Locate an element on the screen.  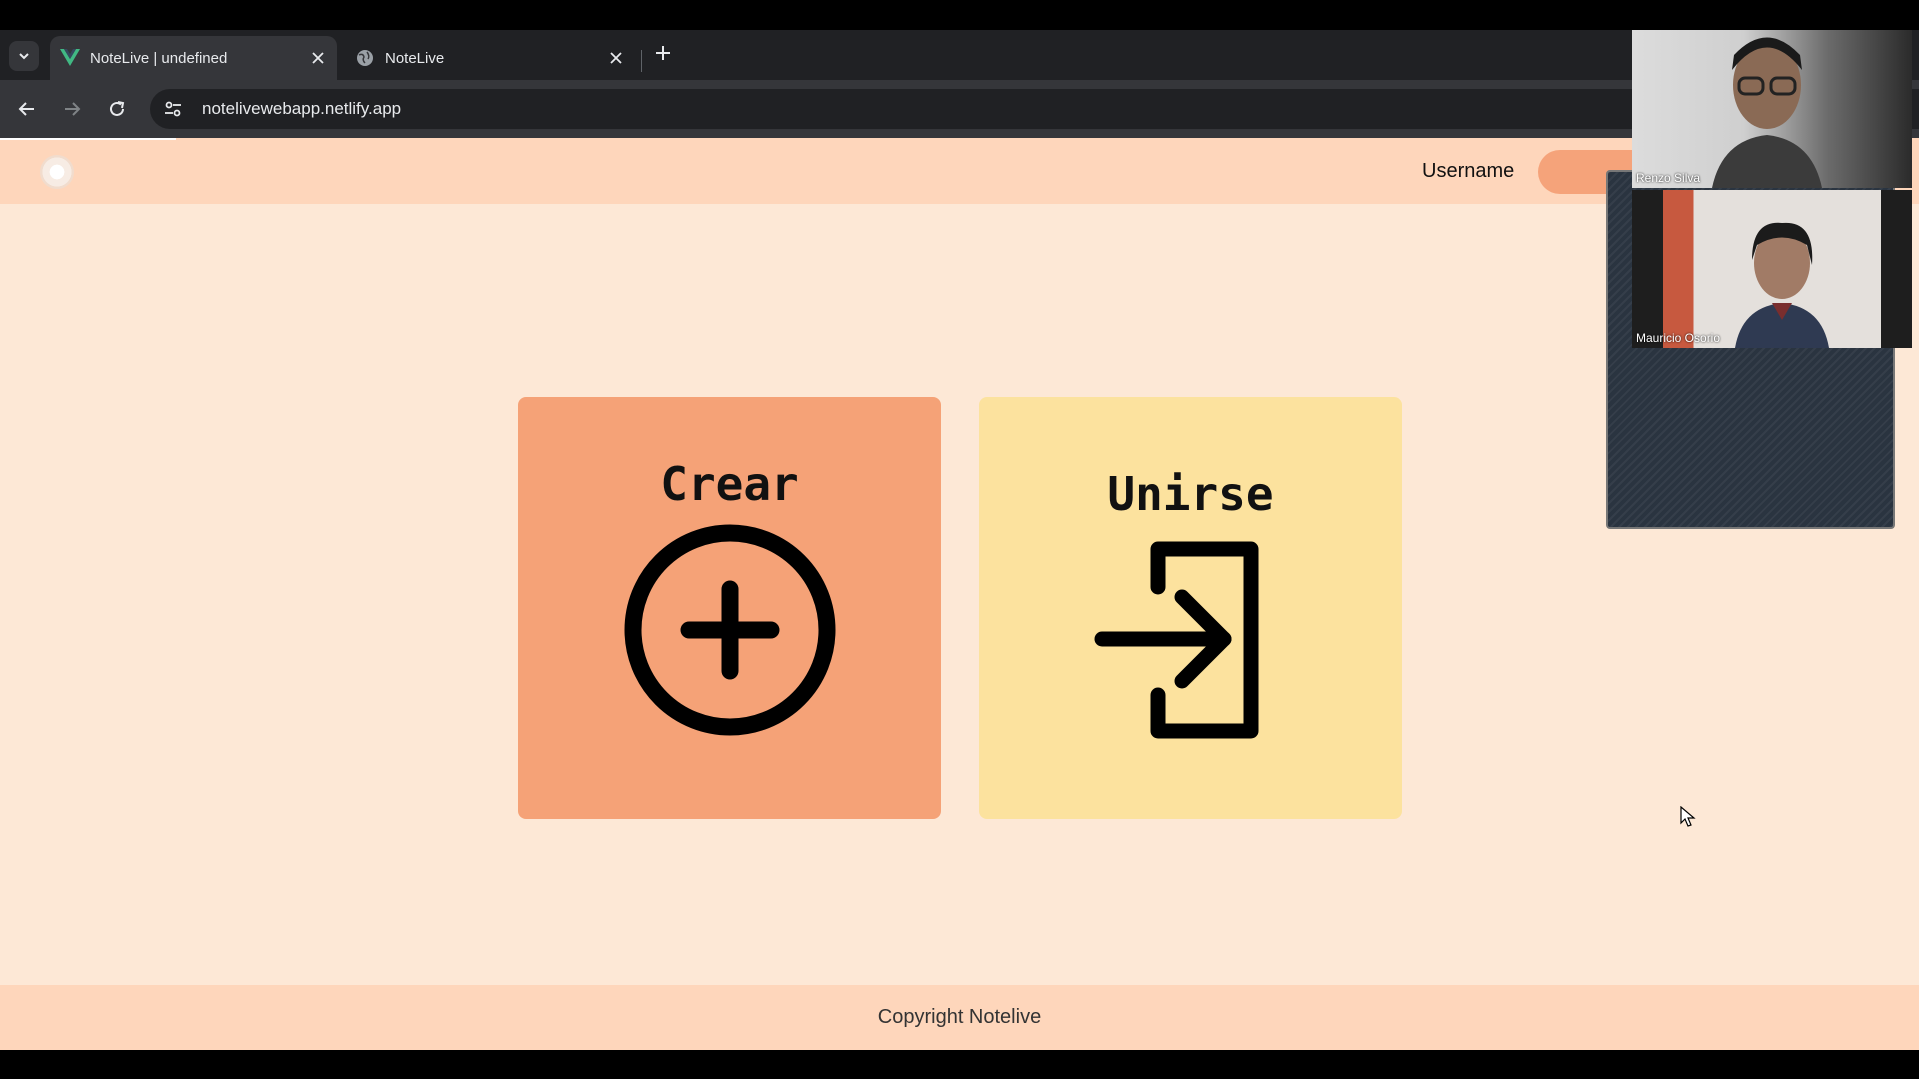
arrow-left-icon is located at coordinates (26, 109).